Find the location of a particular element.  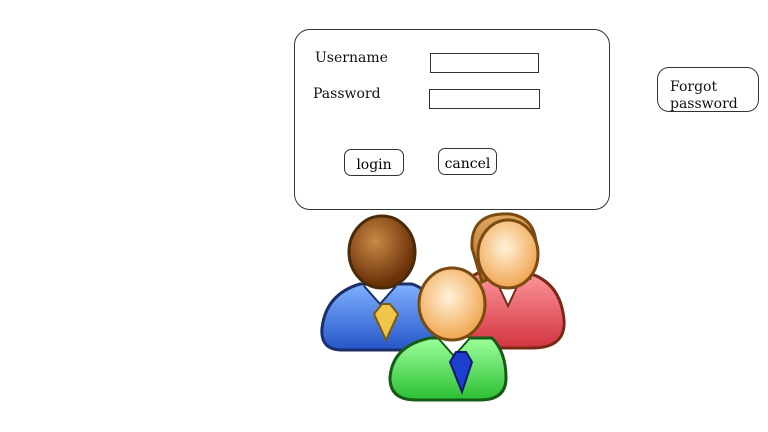

password-field is located at coordinates (484, 99).